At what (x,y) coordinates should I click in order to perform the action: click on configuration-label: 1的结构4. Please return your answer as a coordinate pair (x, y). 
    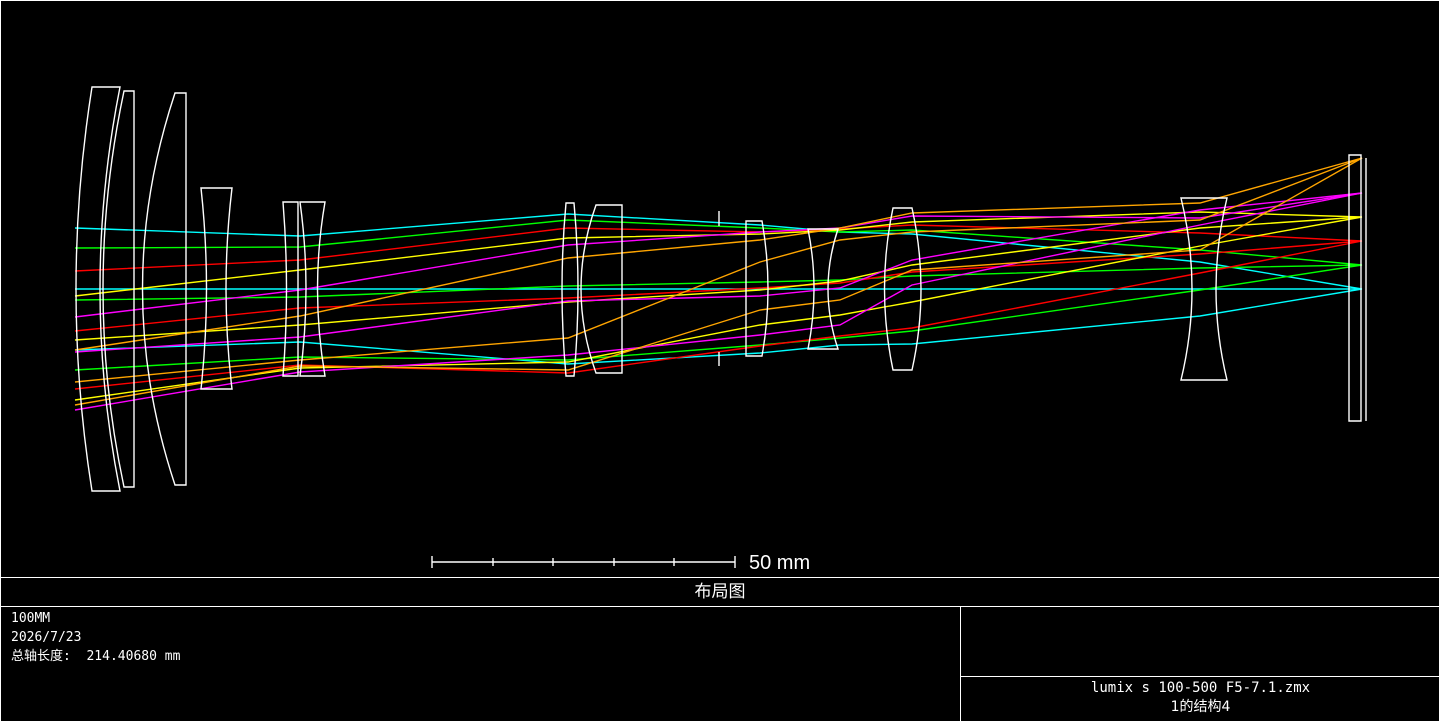
    Looking at the image, I should click on (1200, 707).